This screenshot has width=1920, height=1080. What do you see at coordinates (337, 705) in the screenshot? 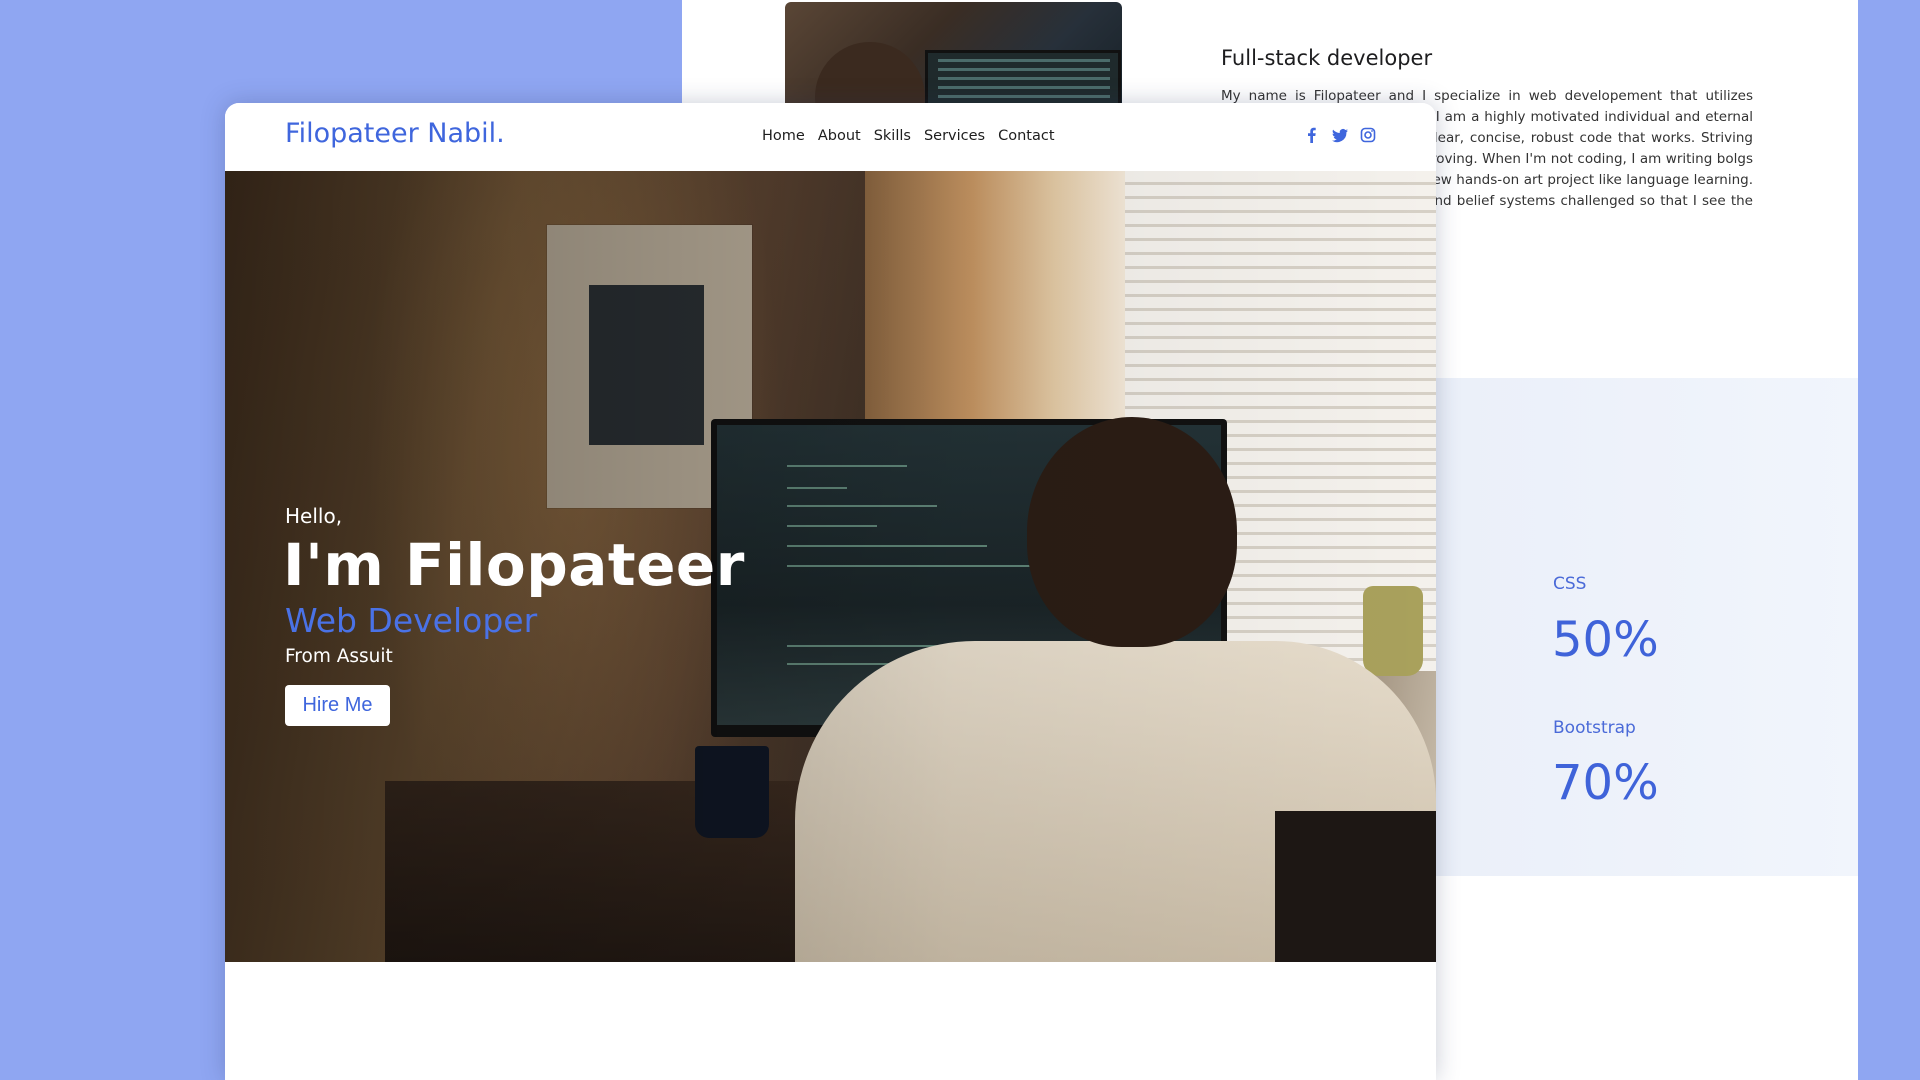
I see `hire-me-button: Hire Me` at bounding box center [337, 705].